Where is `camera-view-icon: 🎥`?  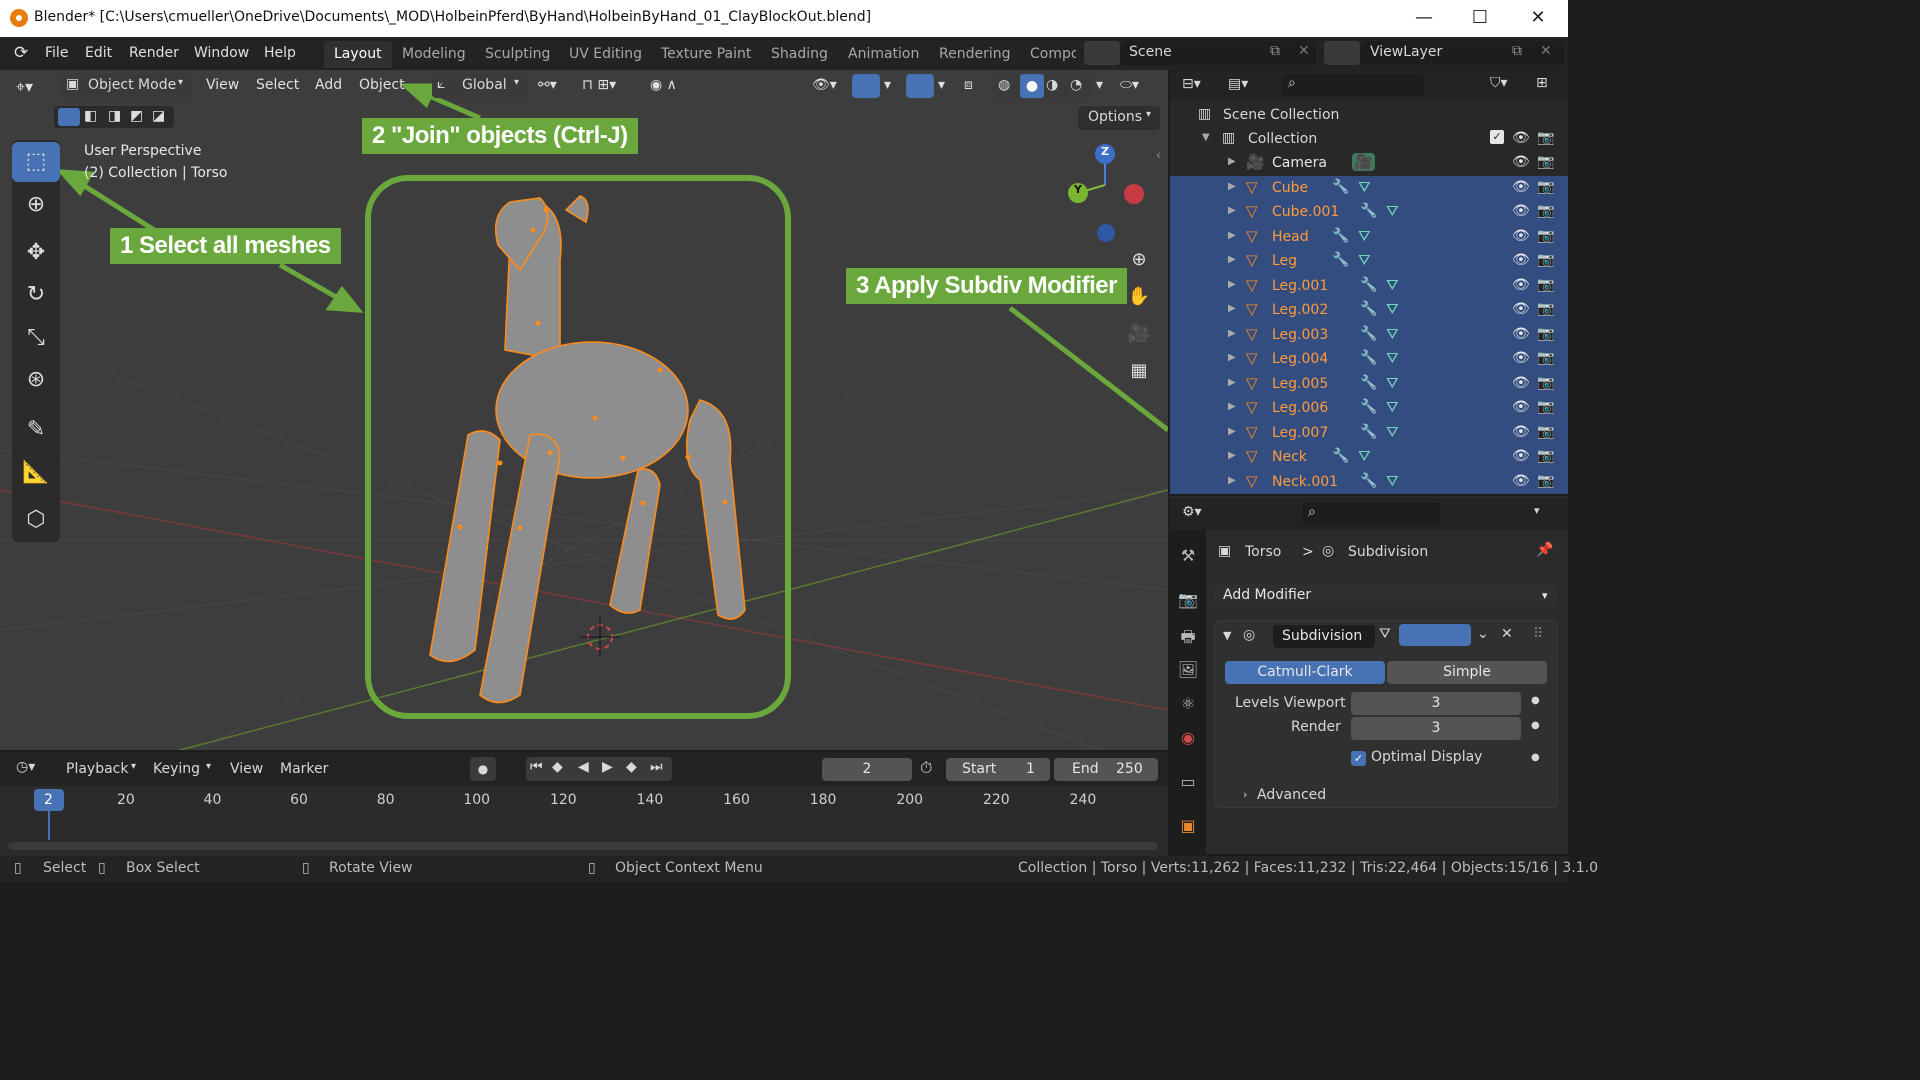
camera-view-icon: 🎥 is located at coordinates (1139, 334).